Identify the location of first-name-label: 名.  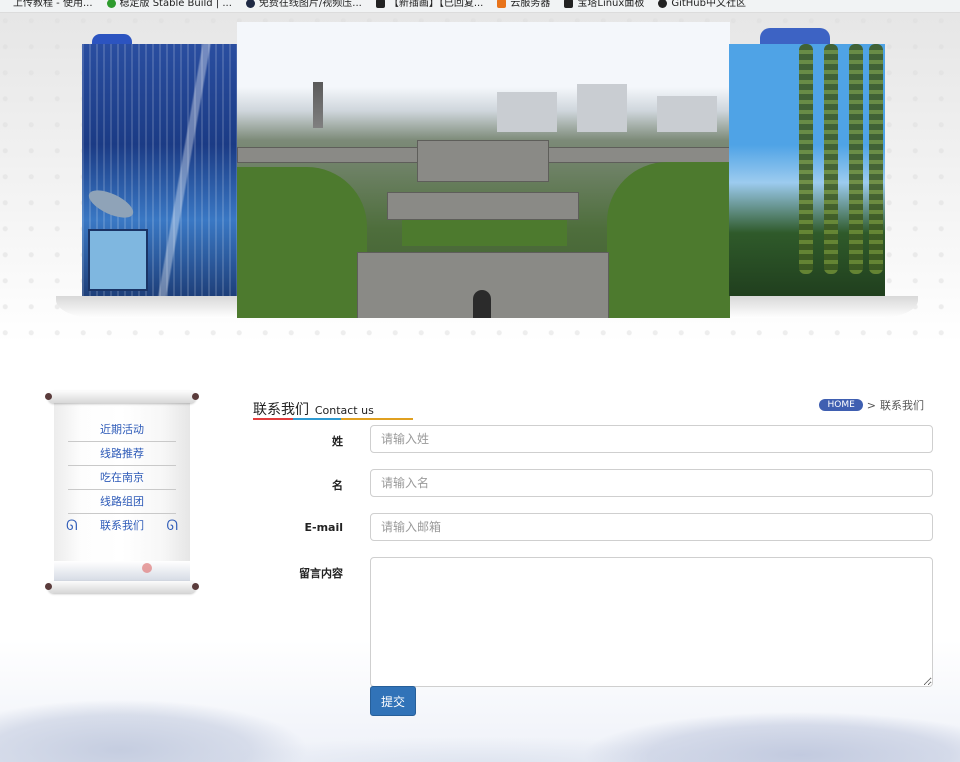
(337, 485).